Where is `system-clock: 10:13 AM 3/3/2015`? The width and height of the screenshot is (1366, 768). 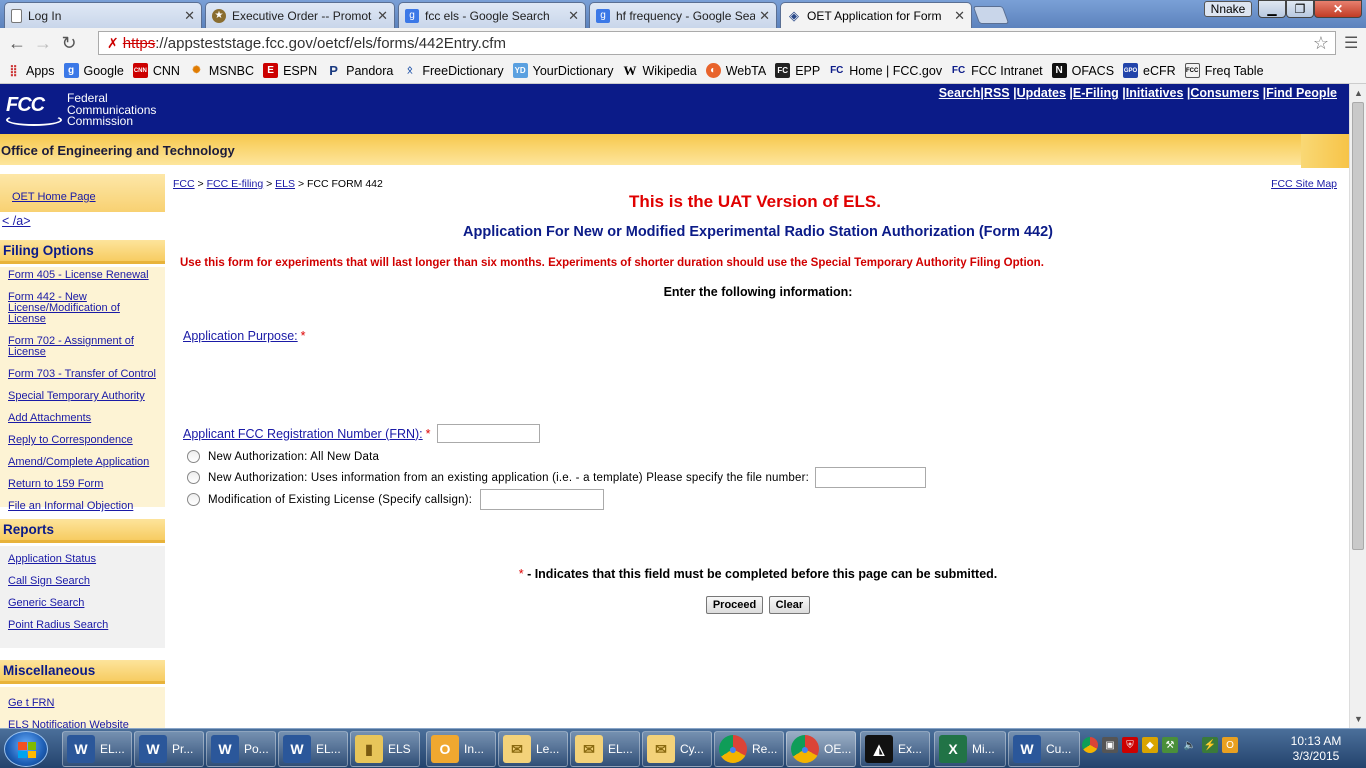 system-clock: 10:13 AM 3/3/2015 is located at coordinates (1316, 749).